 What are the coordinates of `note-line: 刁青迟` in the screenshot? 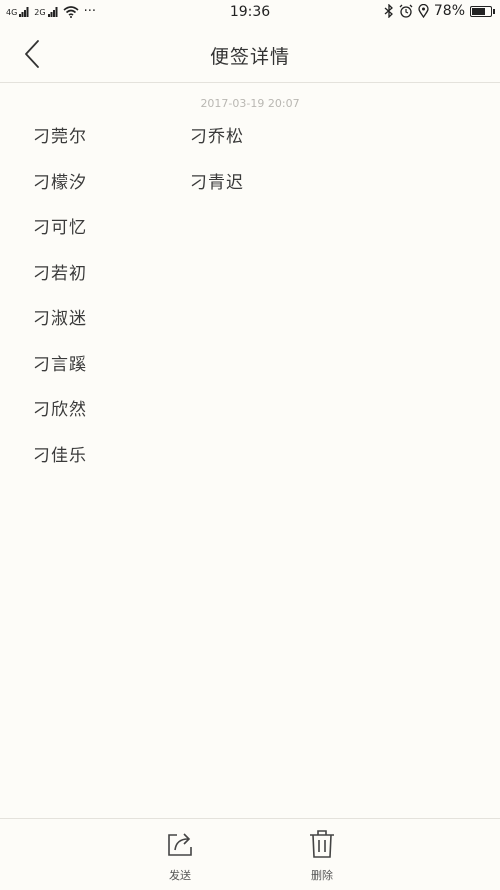 It's located at (217, 182).